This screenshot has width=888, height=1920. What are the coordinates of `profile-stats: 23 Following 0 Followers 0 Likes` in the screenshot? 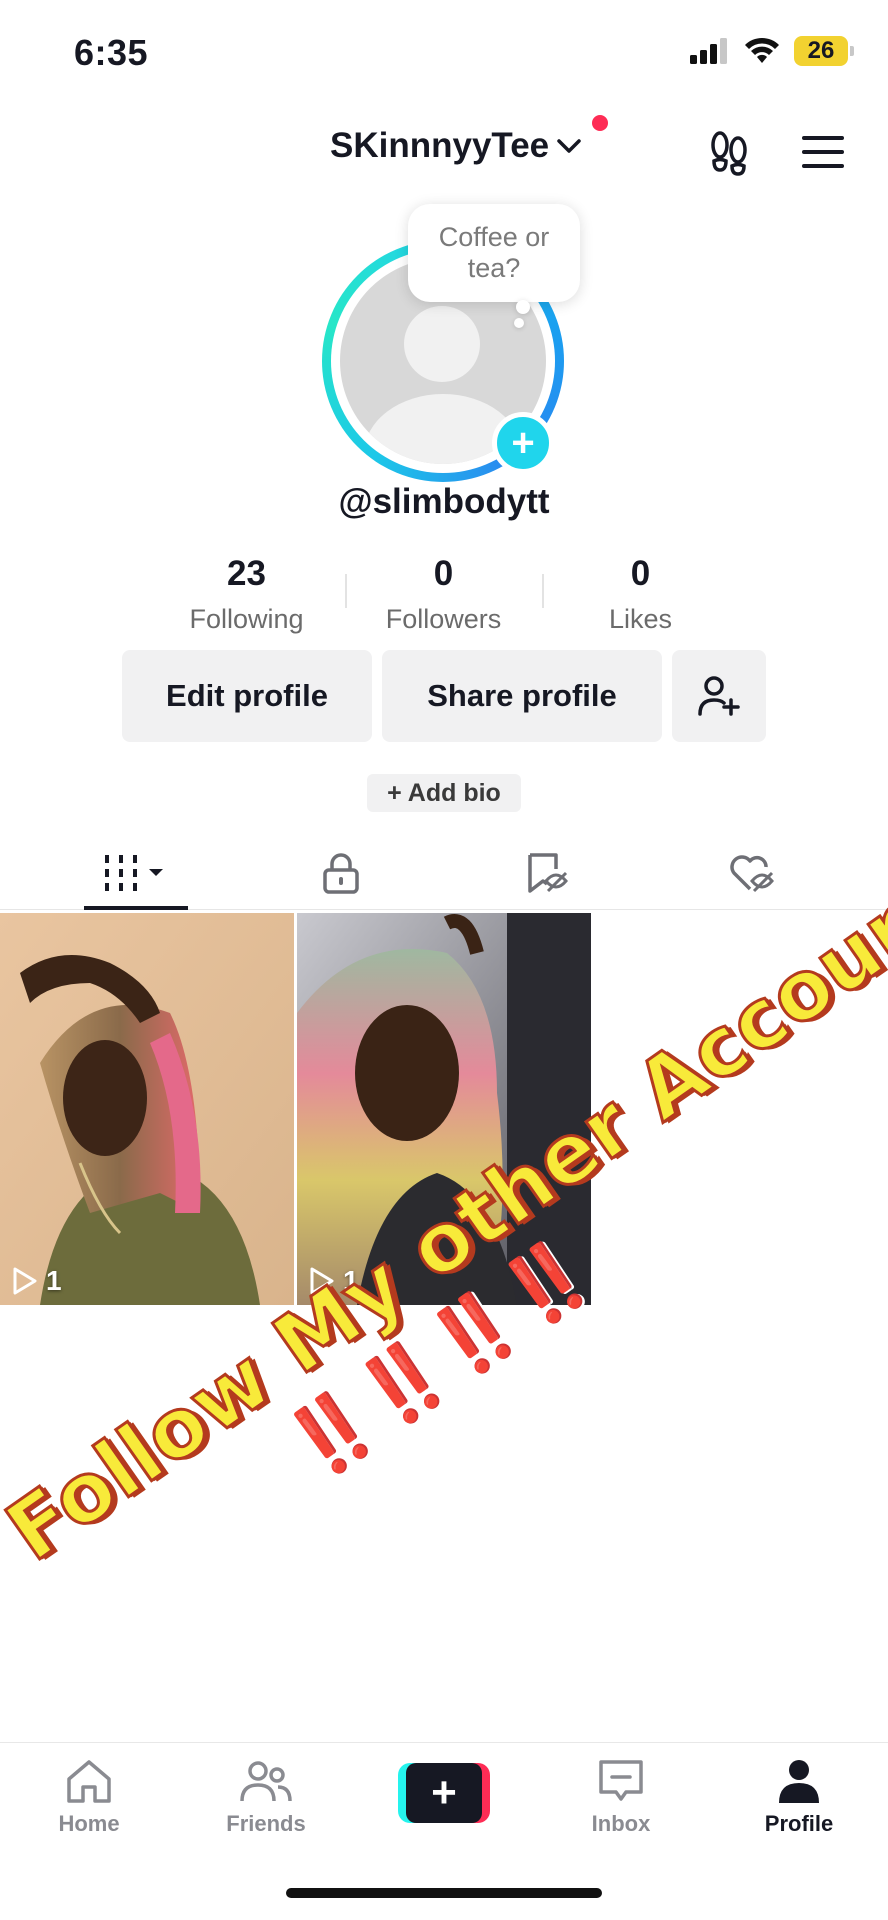 It's located at (444, 597).